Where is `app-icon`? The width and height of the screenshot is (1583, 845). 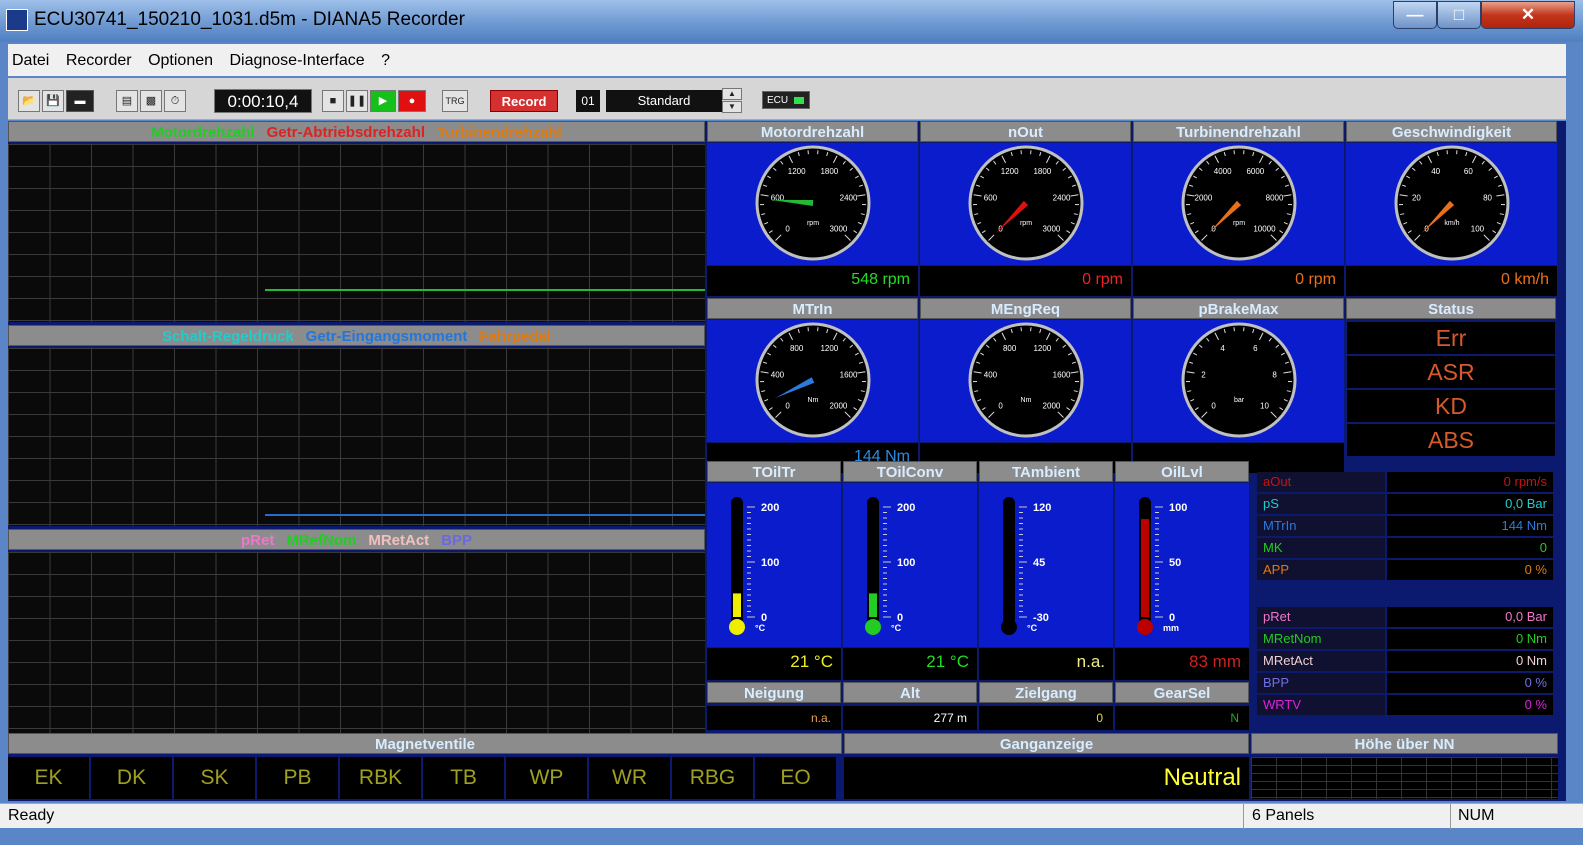 app-icon is located at coordinates (17, 20).